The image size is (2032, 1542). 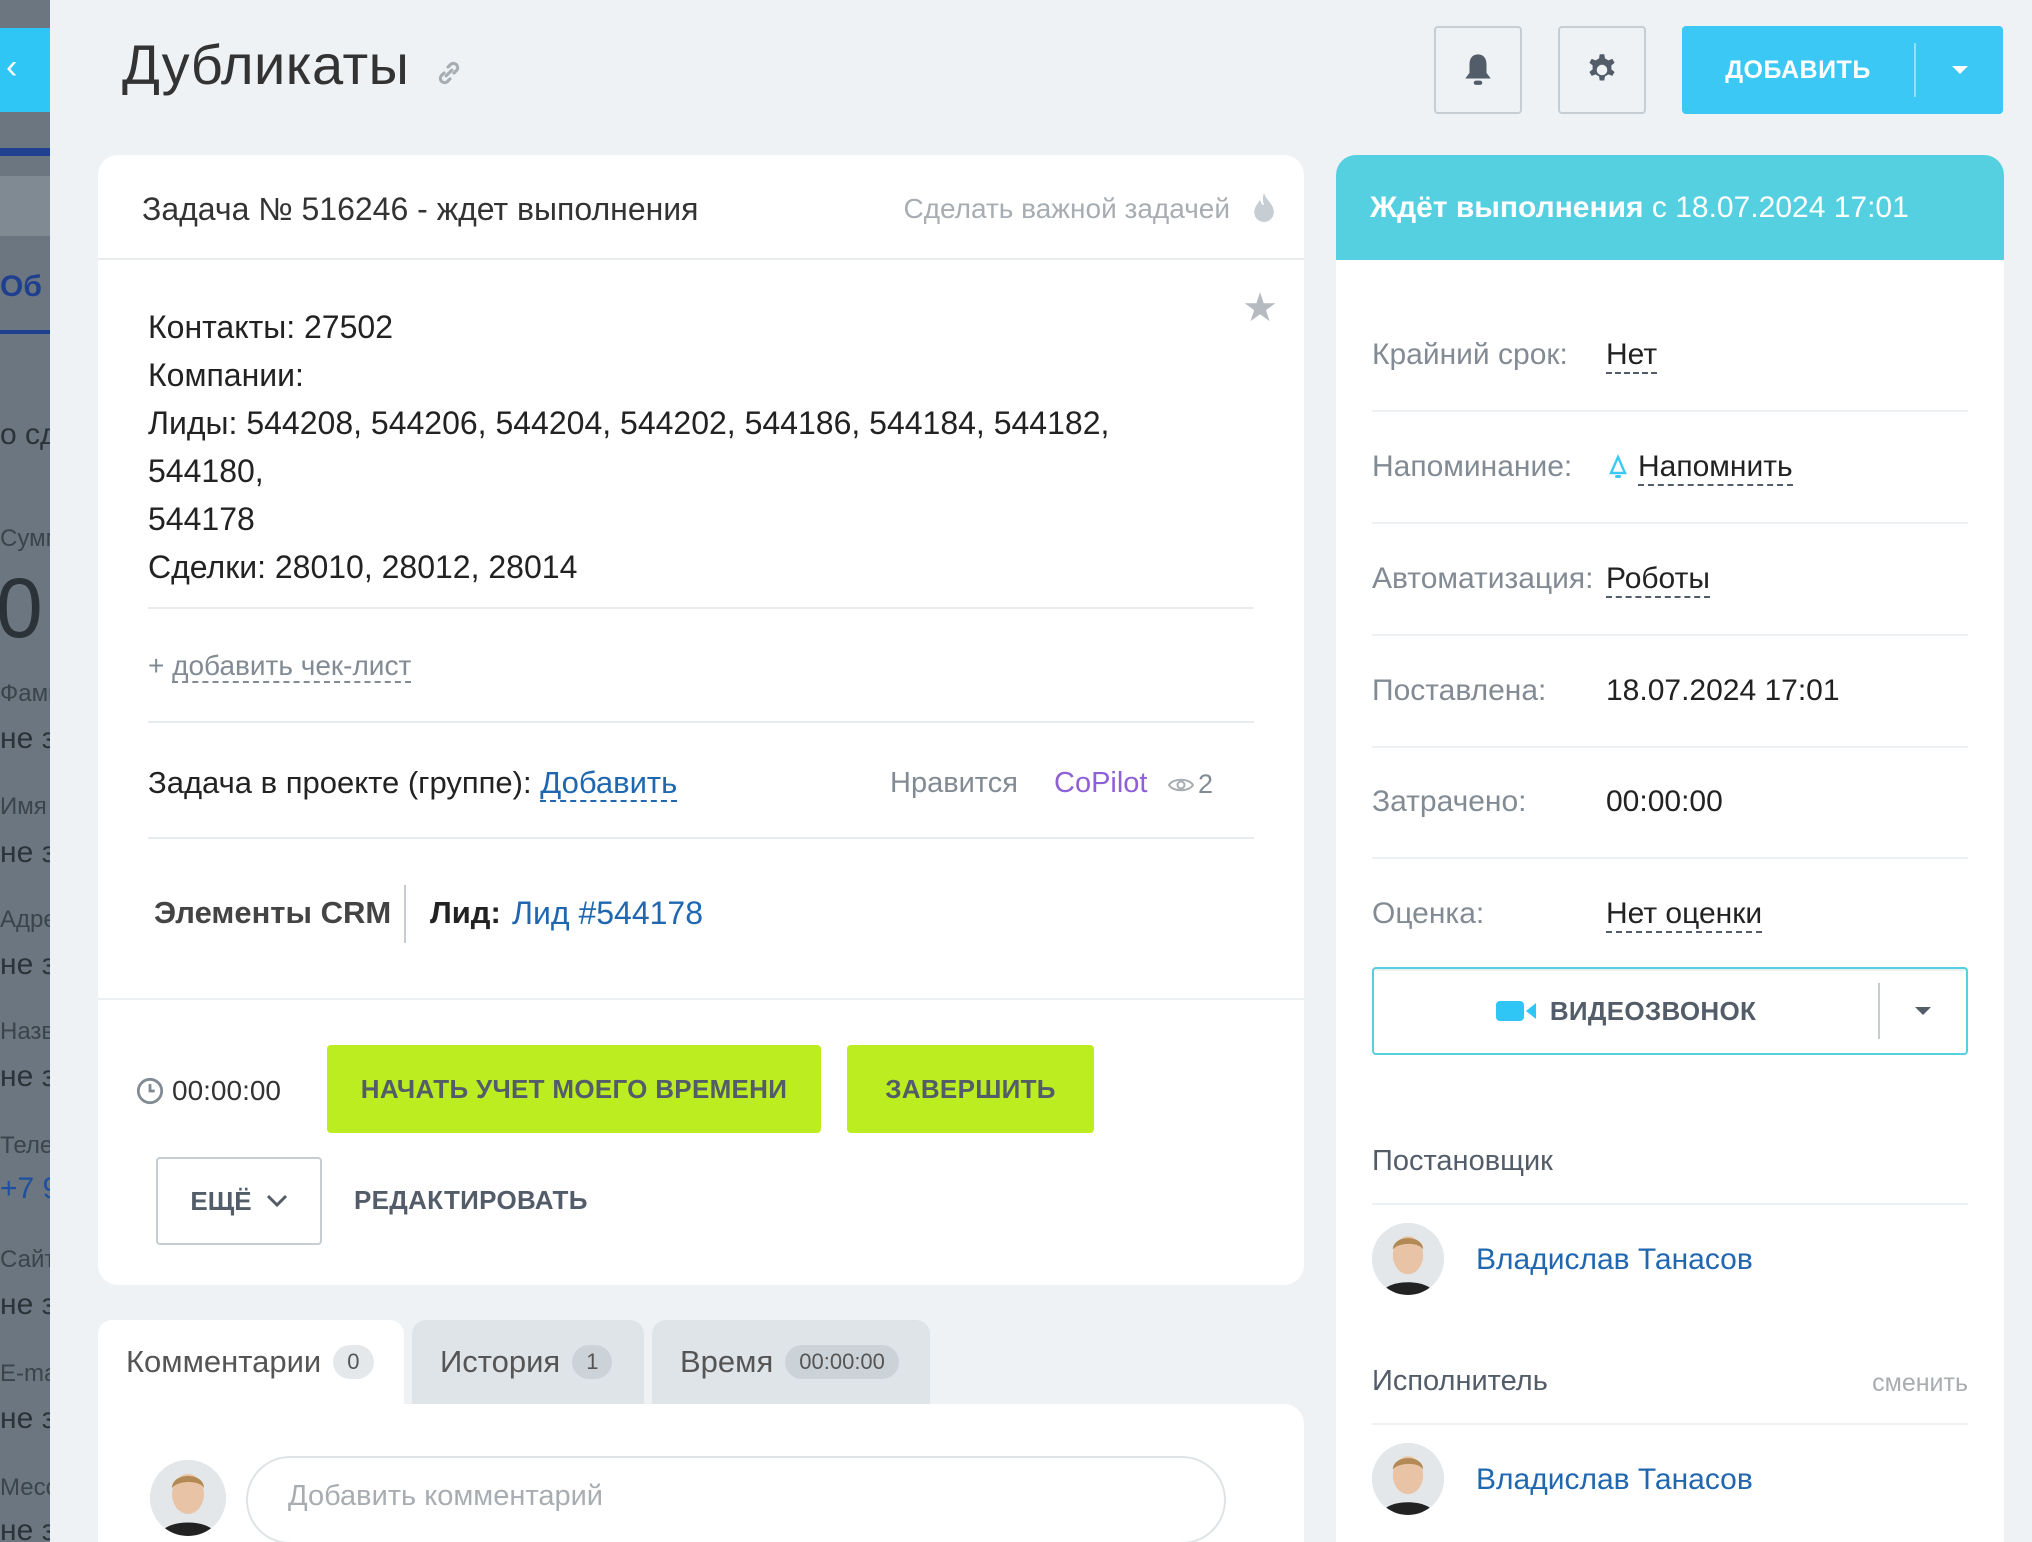 I want to click on tab-count: 0, so click(x=353, y=1362).